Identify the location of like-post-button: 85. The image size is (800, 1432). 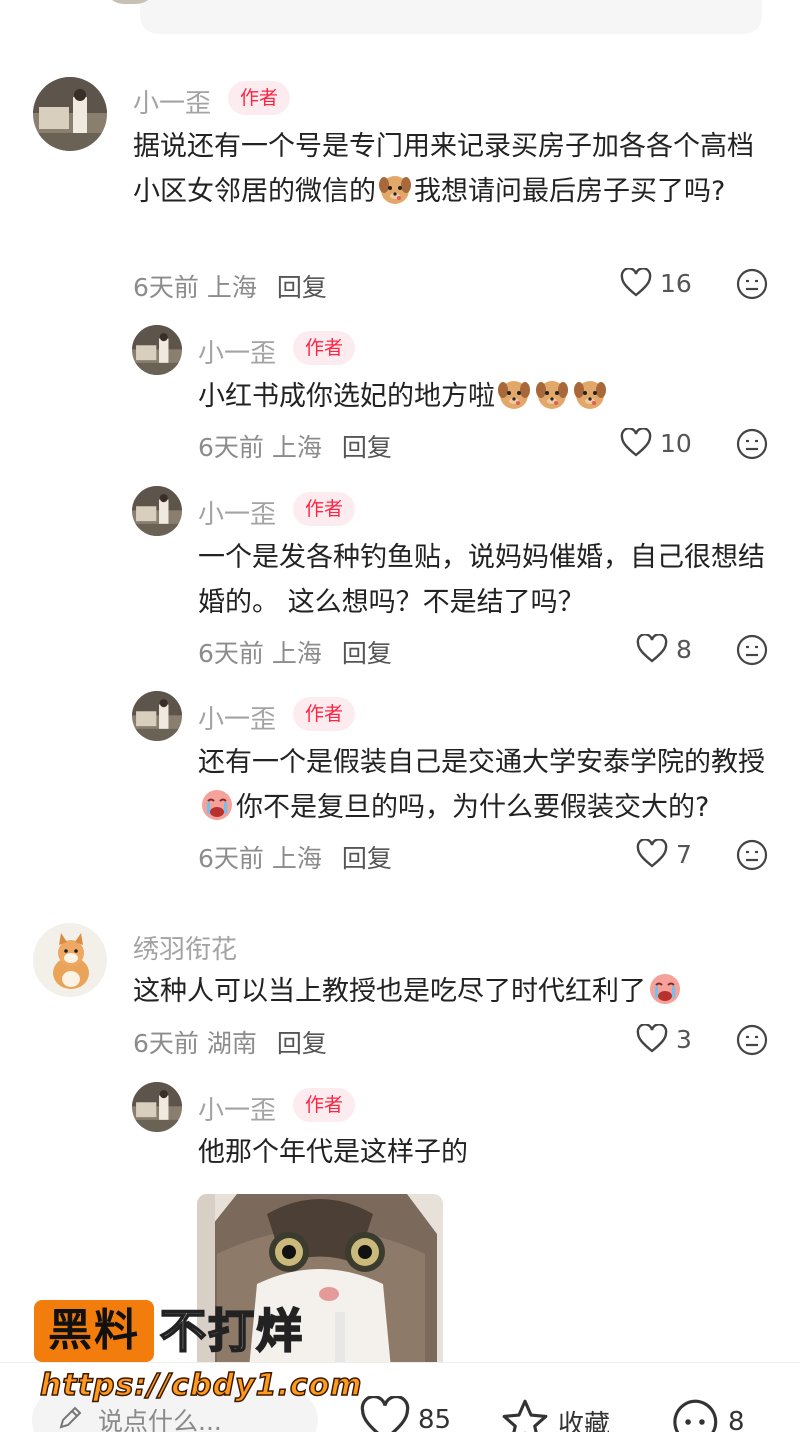
(404, 1414).